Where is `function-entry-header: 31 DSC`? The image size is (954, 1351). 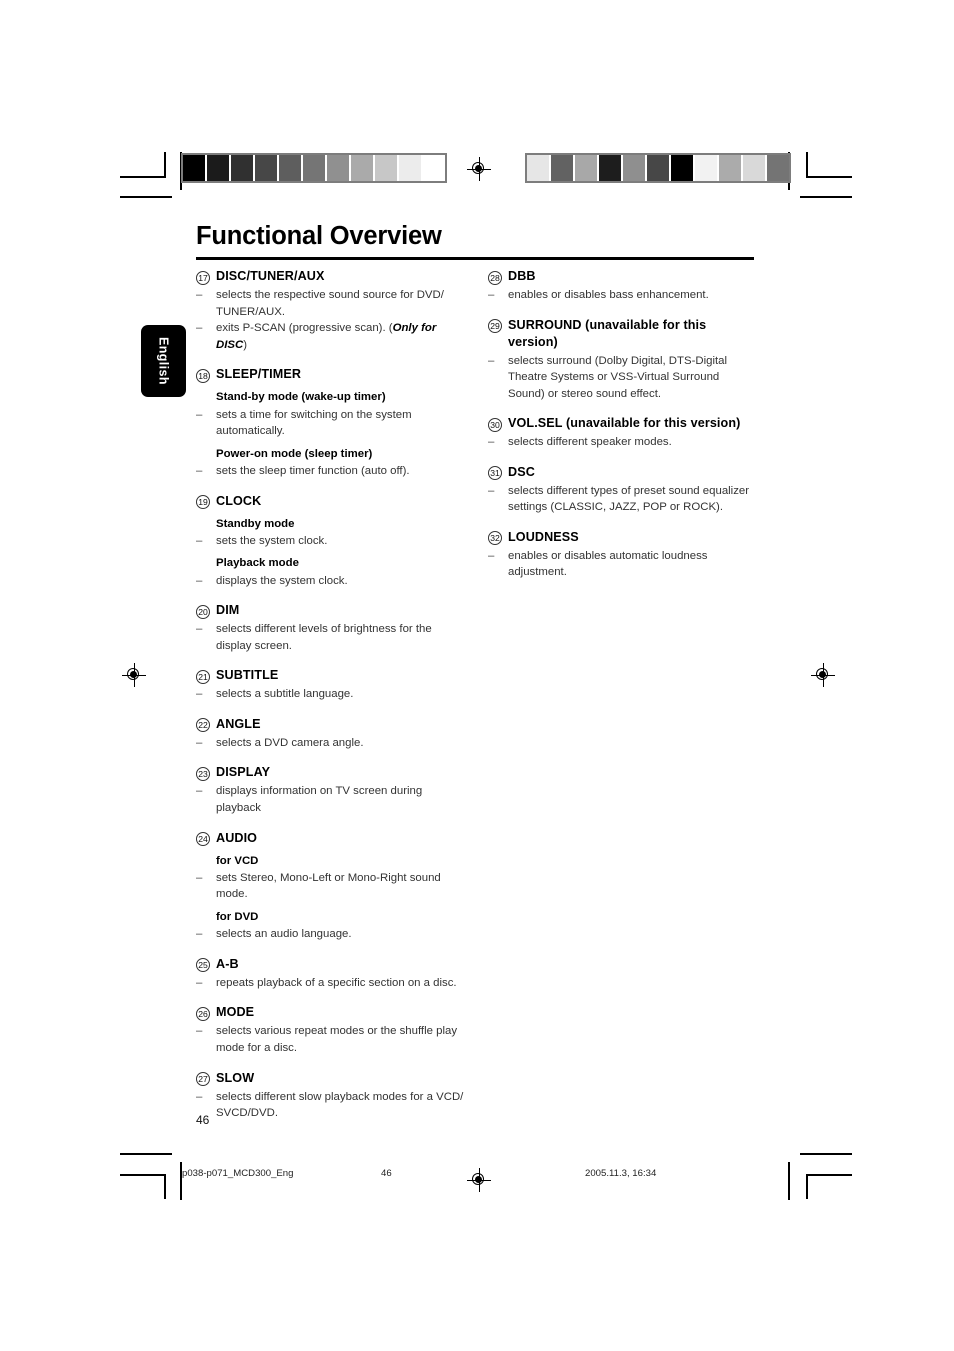 function-entry-header: 31 DSC is located at coordinates (622, 472).